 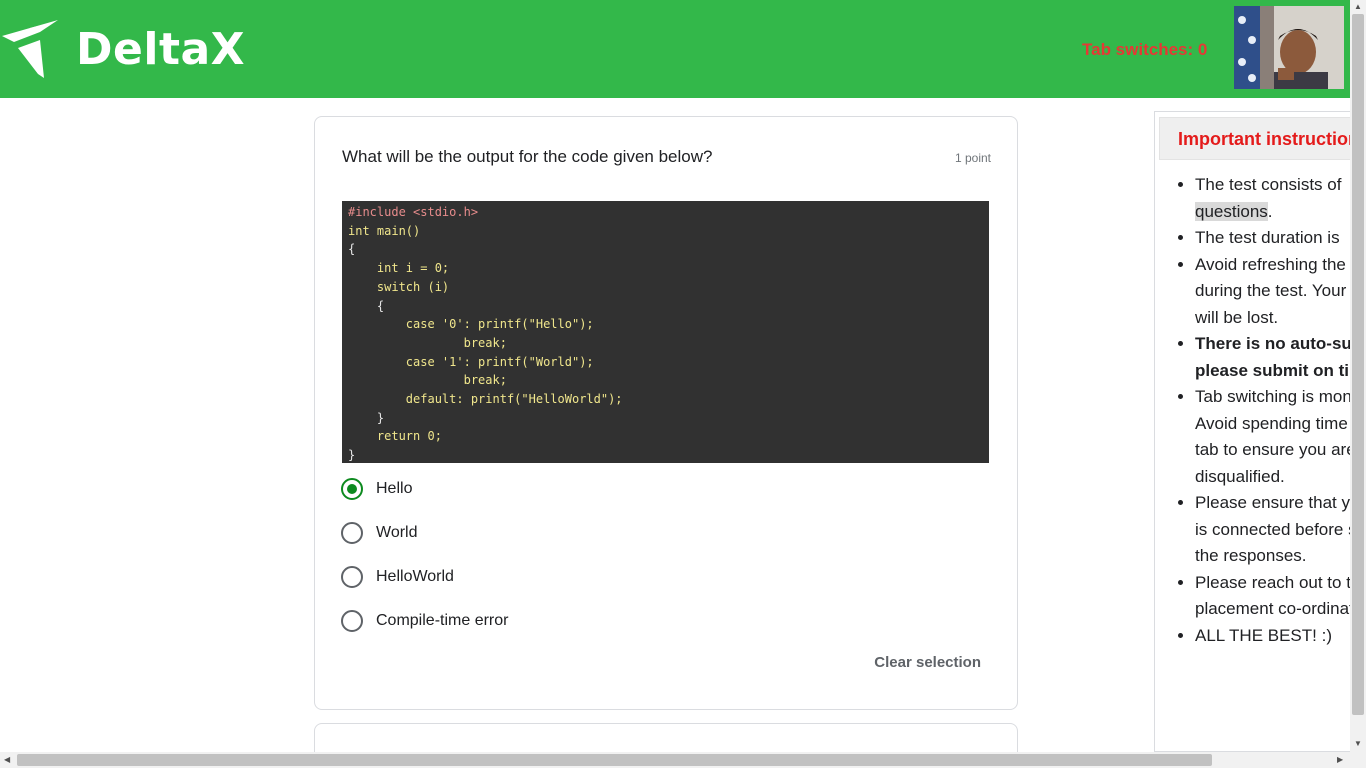 I want to click on instructions-header: Important instructions, so click(x=1254, y=138).